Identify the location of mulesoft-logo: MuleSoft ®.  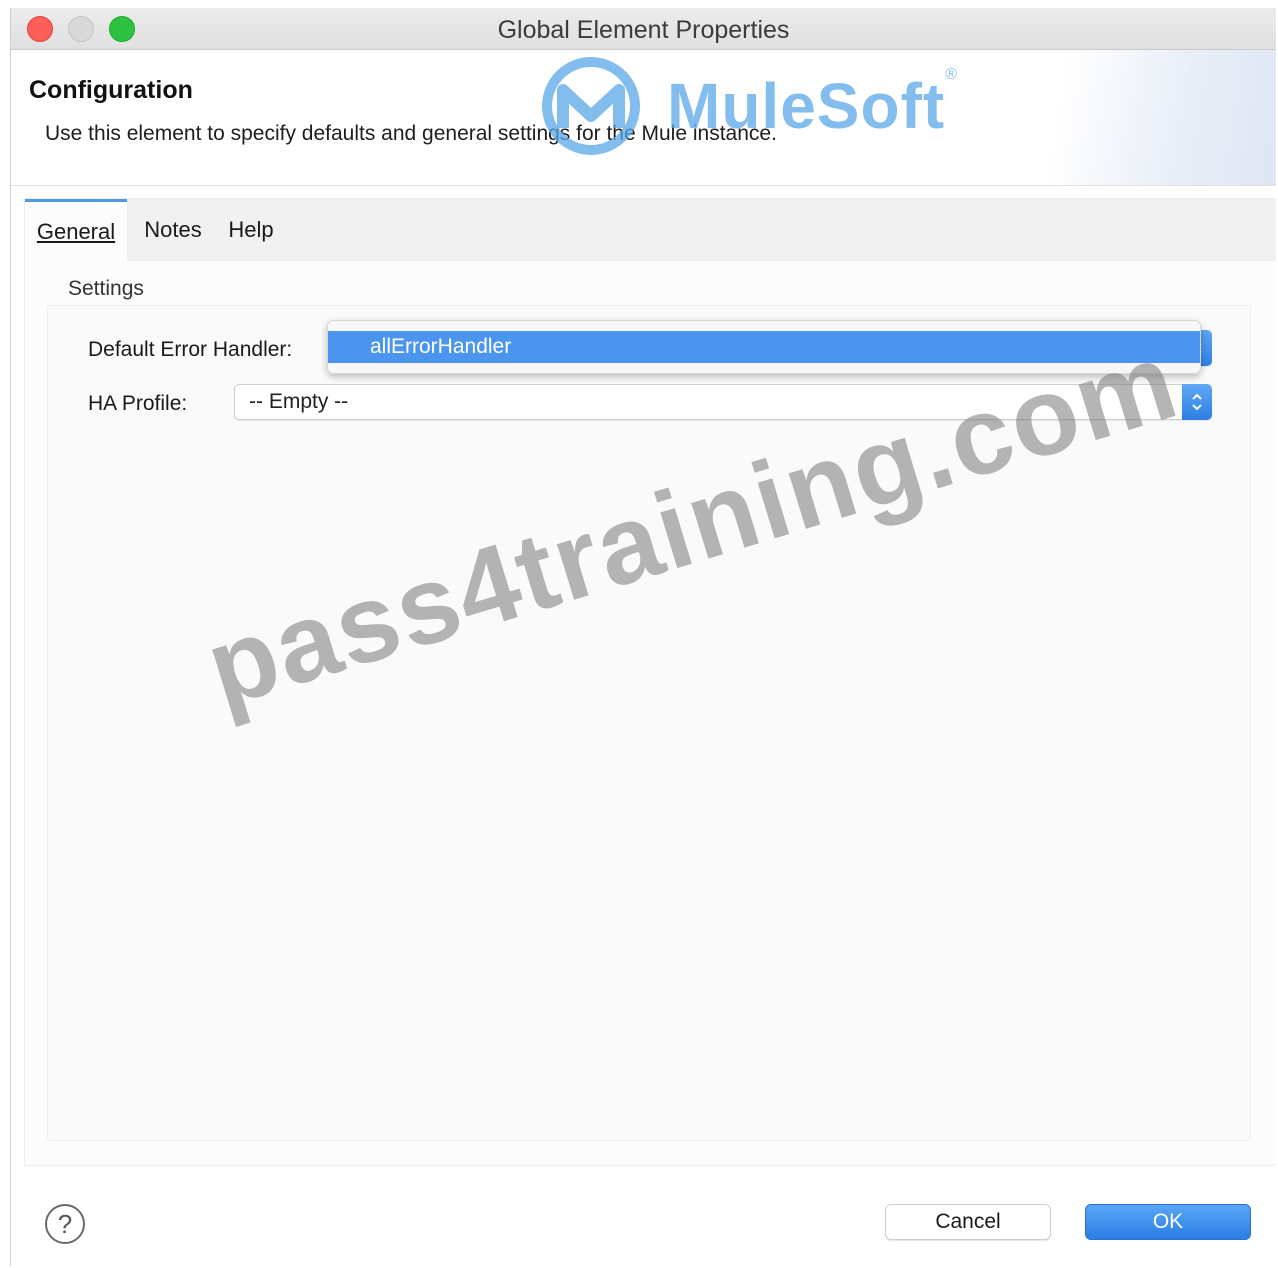
(743, 106).